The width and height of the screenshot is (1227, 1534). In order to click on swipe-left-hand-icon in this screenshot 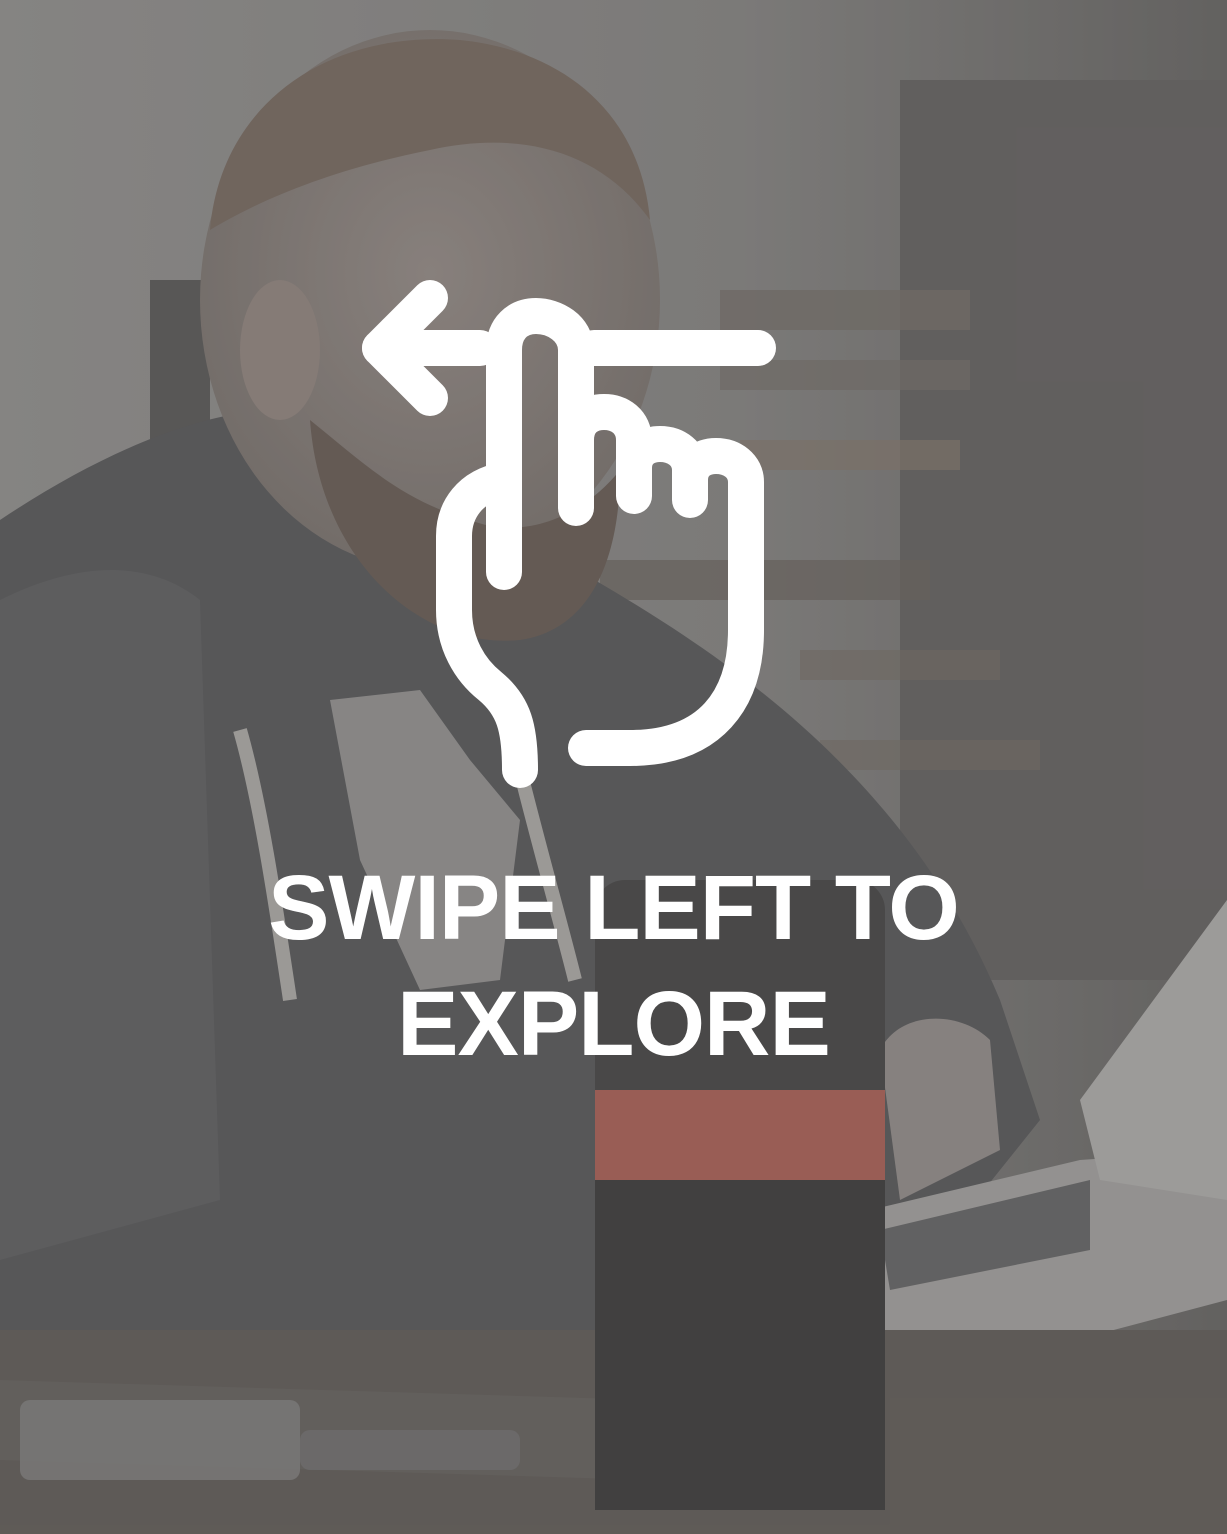, I will do `click(580, 530)`.